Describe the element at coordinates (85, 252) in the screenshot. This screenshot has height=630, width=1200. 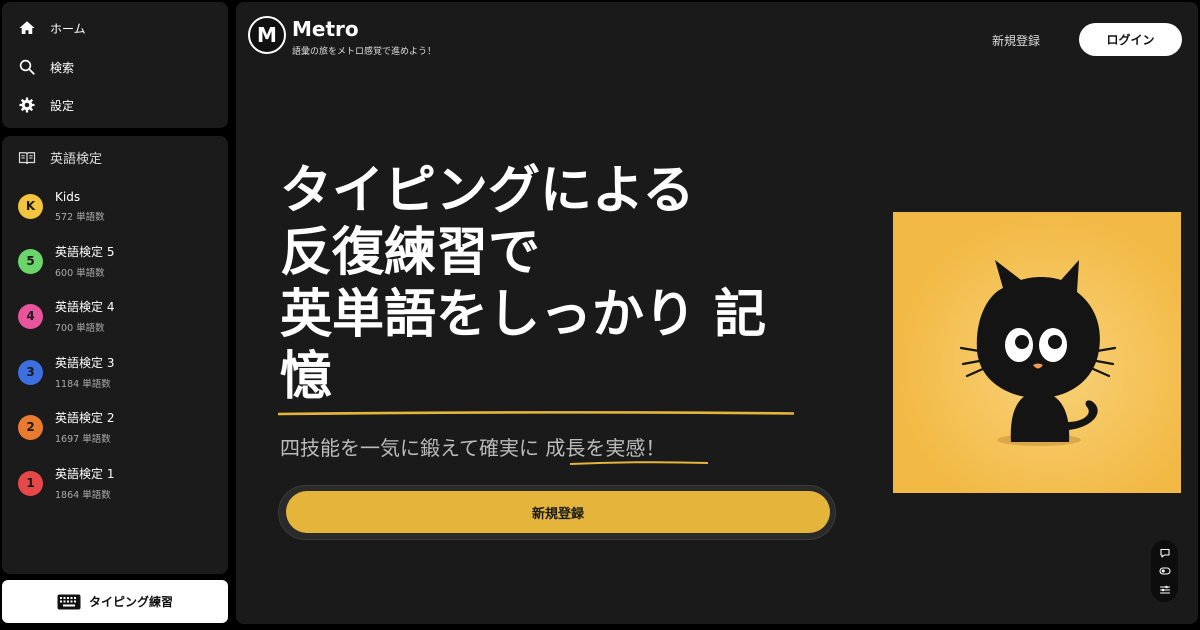
I see `course-name: 英語検定 5` at that location.